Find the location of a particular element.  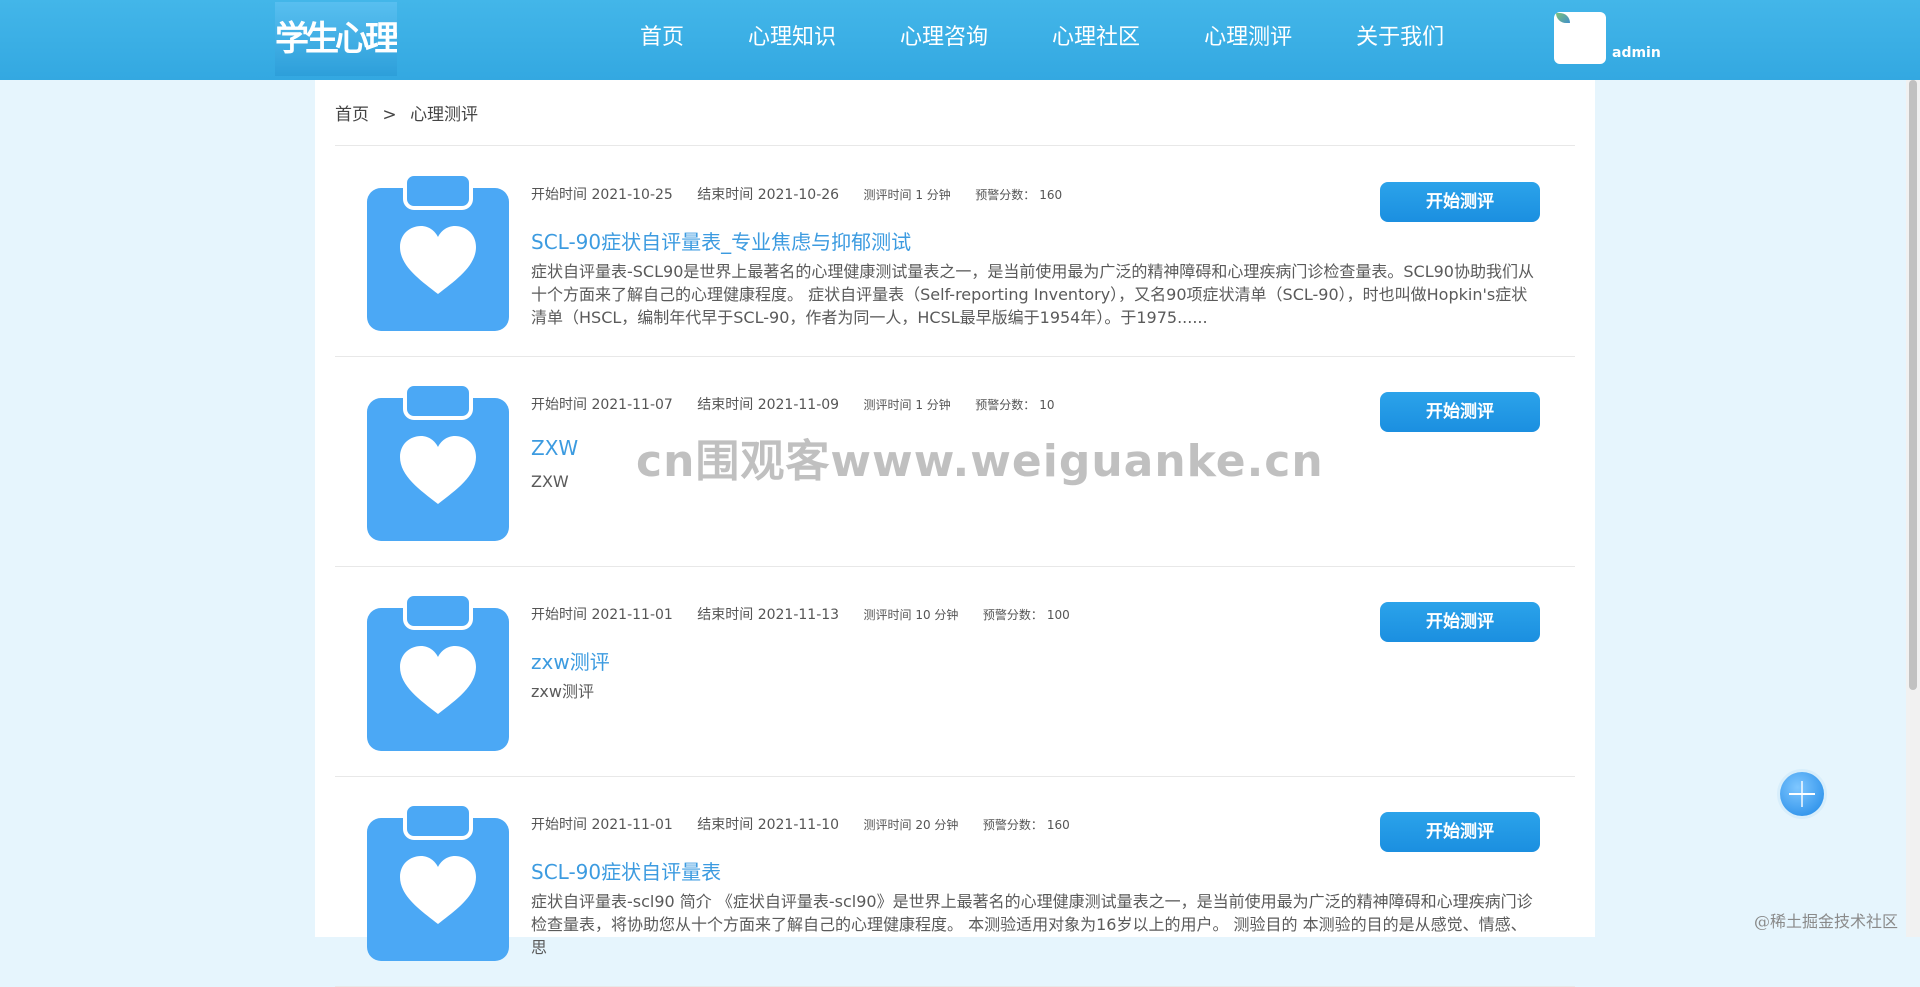

nav-assessment: 心理测评 is located at coordinates (1248, 35).